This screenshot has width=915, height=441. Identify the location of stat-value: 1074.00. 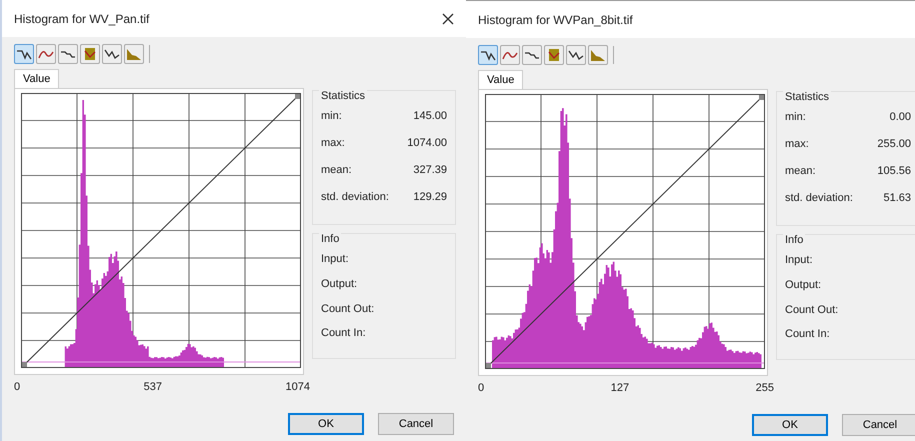
(427, 144).